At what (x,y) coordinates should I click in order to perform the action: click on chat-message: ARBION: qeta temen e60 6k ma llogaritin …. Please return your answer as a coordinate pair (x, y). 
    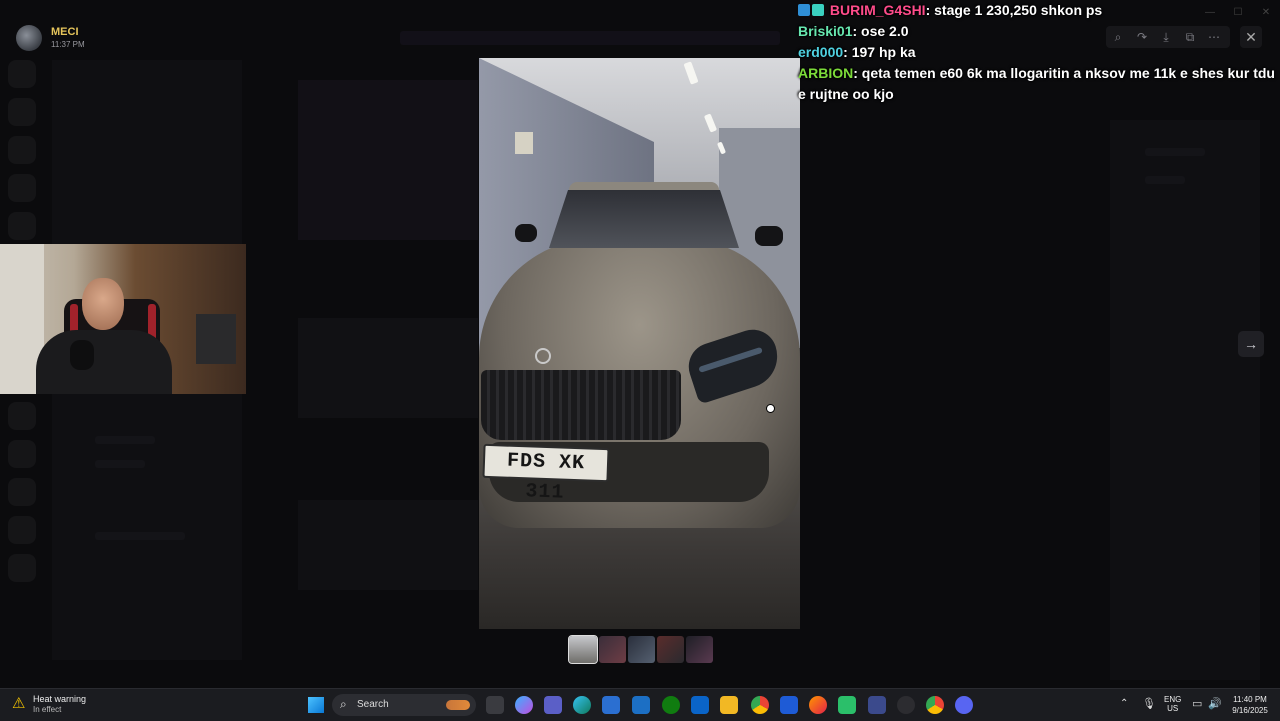
    Looking at the image, I should click on (1038, 84).